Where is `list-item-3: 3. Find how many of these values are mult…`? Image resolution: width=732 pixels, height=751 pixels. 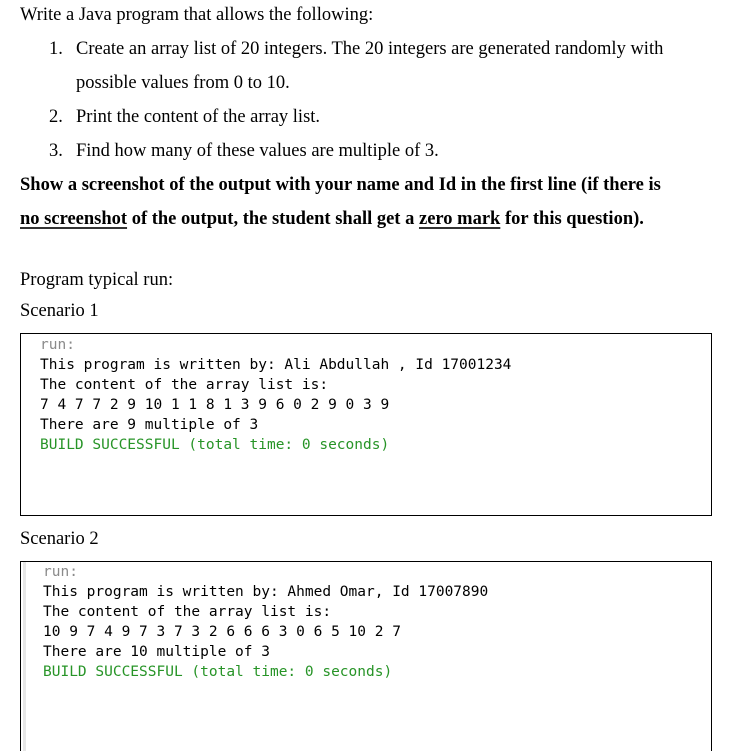 list-item-3: 3. Find how many of these values are mult… is located at coordinates (244, 151).